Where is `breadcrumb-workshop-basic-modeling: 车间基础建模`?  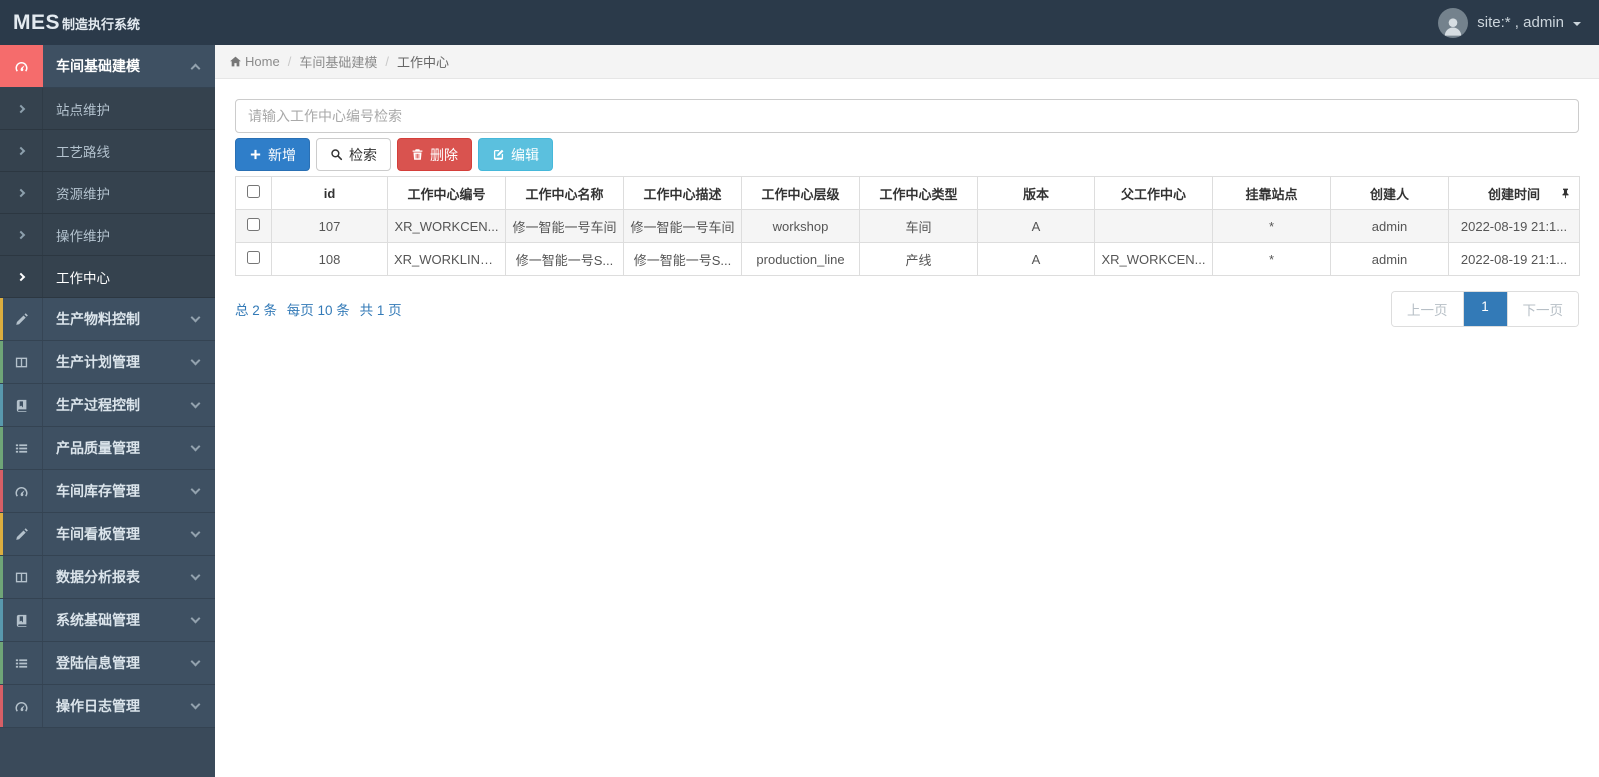
breadcrumb-workshop-basic-modeling: 车间基础建模 is located at coordinates (338, 61).